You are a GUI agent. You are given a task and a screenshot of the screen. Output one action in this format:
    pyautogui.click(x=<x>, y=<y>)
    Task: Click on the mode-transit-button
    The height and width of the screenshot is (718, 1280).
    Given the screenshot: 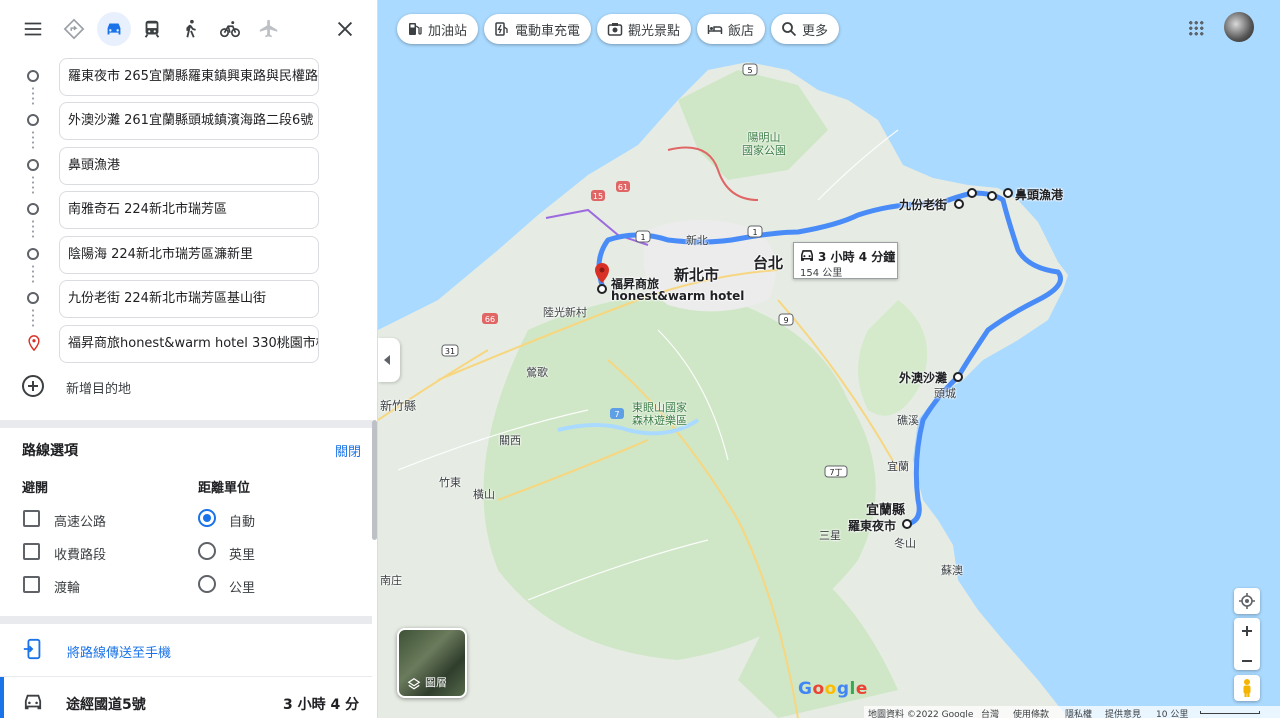 What is the action you would take?
    pyautogui.click(x=152, y=29)
    